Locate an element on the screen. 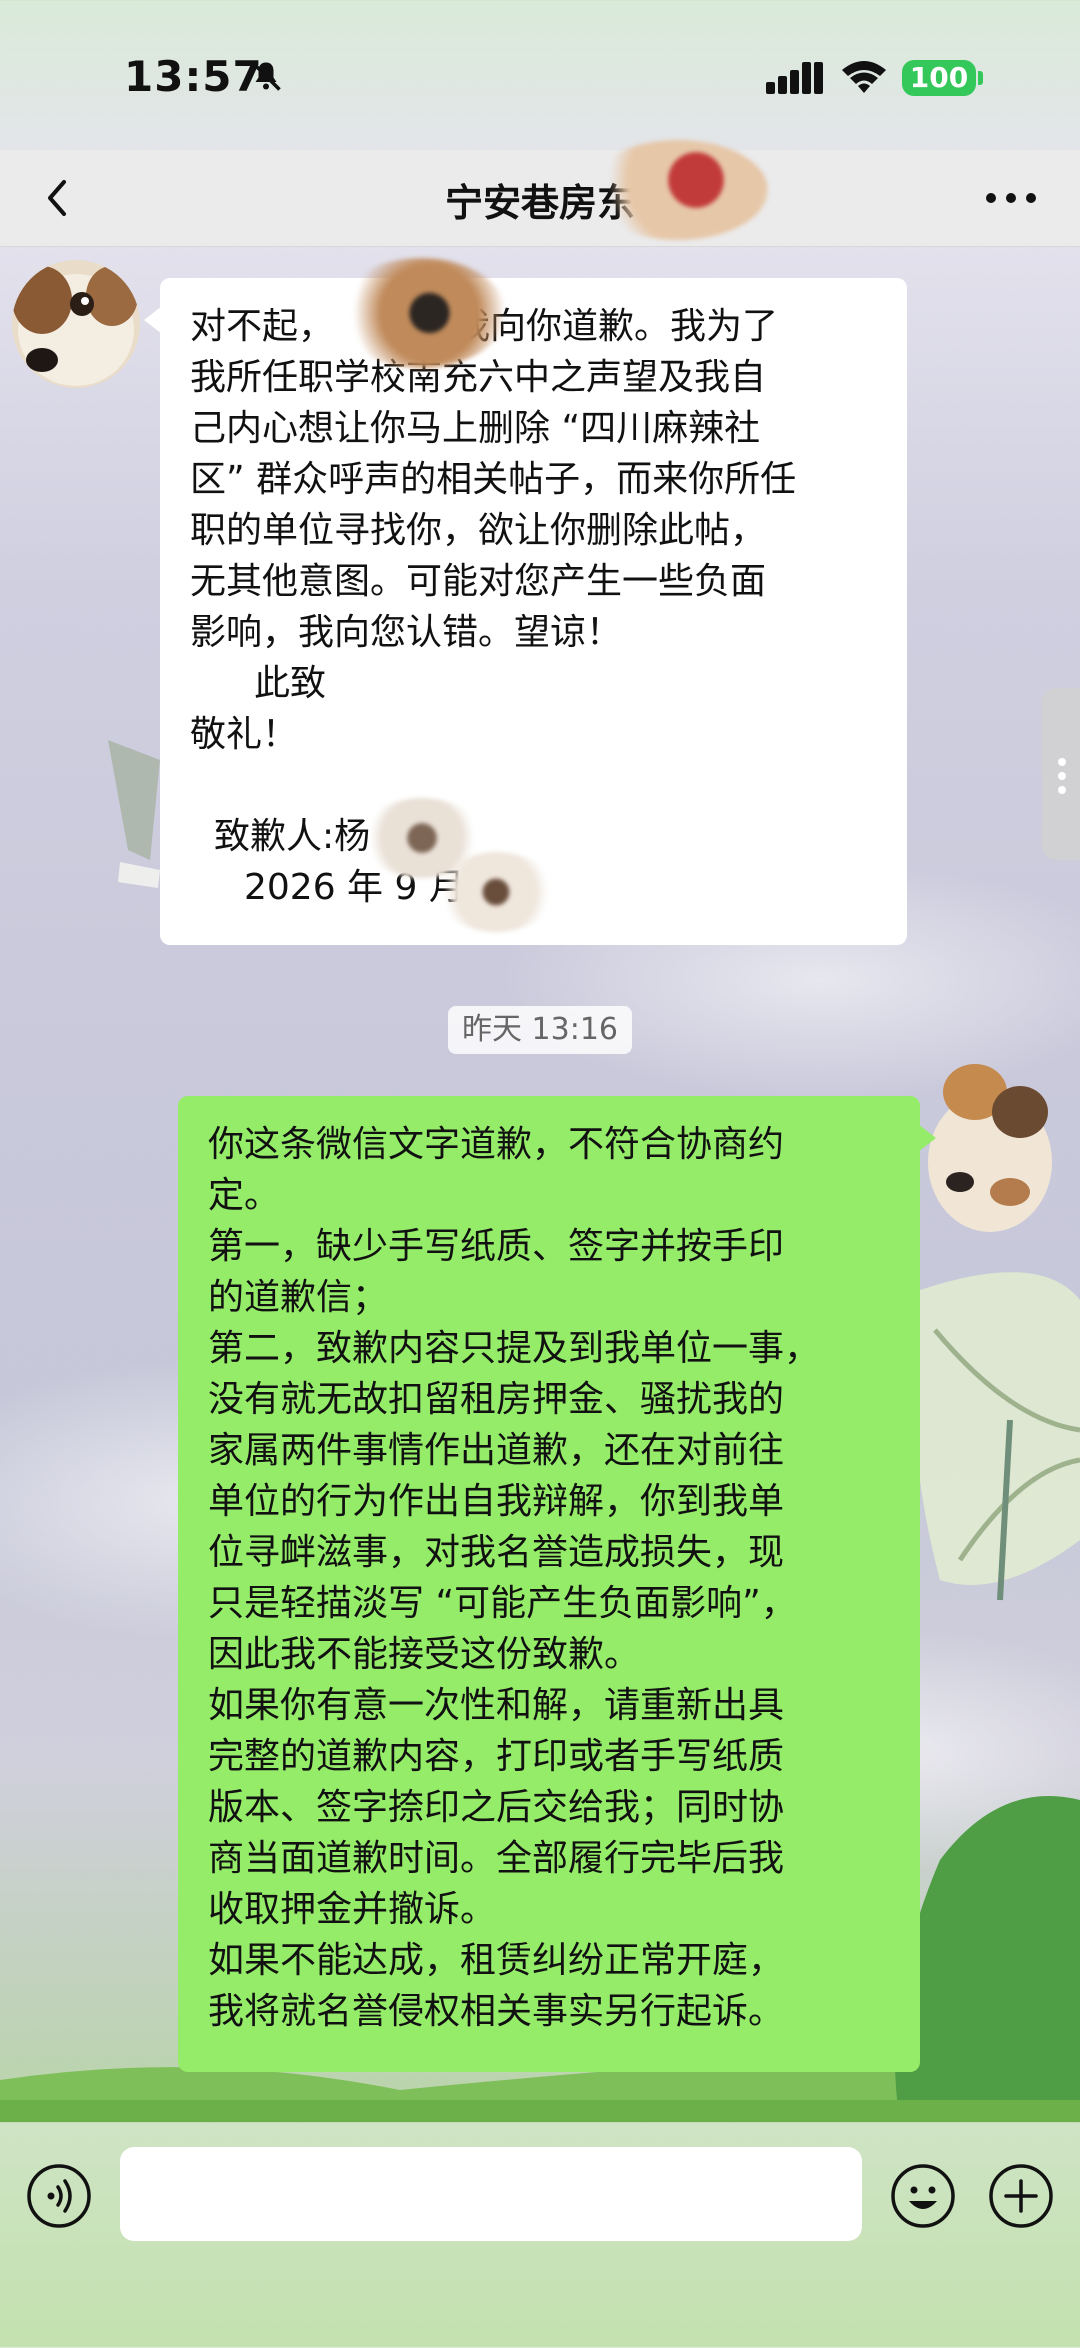 The width and height of the screenshot is (1080, 2348). message-line: 版本、签字捺印之后交给我；同时协 is located at coordinates (496, 1807).